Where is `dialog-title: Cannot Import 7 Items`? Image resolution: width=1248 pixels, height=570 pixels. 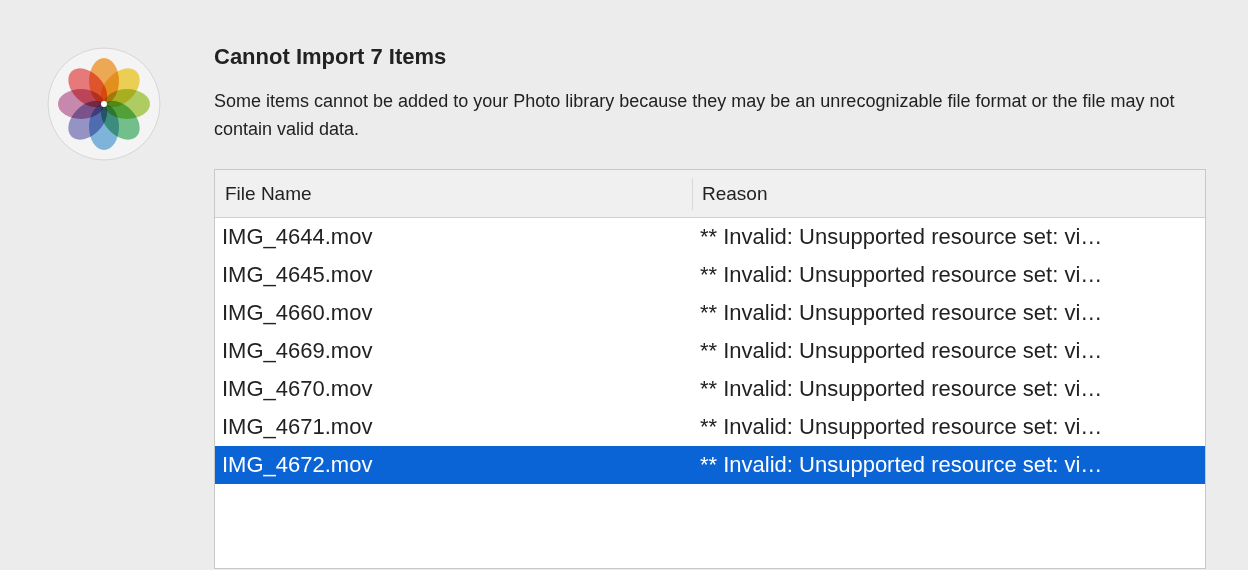
dialog-title: Cannot Import 7 Items is located at coordinates (331, 57).